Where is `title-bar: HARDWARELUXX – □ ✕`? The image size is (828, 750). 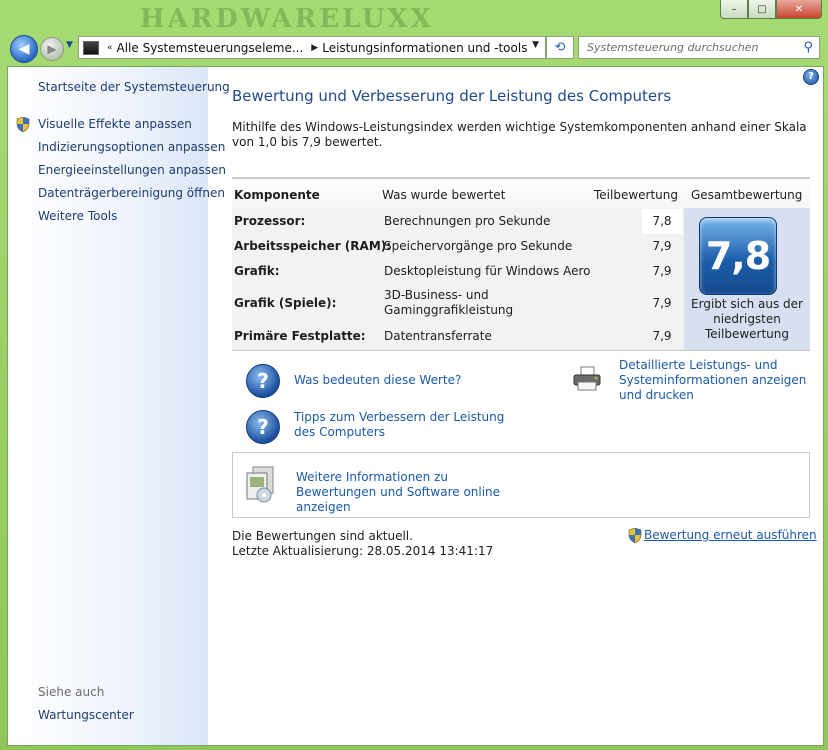
title-bar: HARDWARELUXX – □ ✕ is located at coordinates (414, 17).